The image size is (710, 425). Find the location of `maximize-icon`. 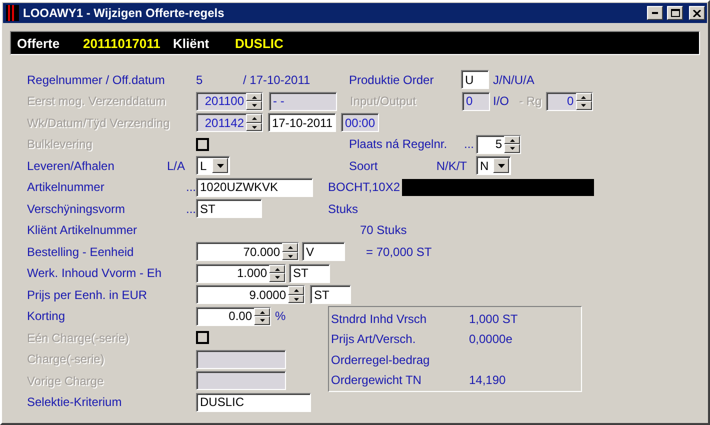

maximize-icon is located at coordinates (675, 13).